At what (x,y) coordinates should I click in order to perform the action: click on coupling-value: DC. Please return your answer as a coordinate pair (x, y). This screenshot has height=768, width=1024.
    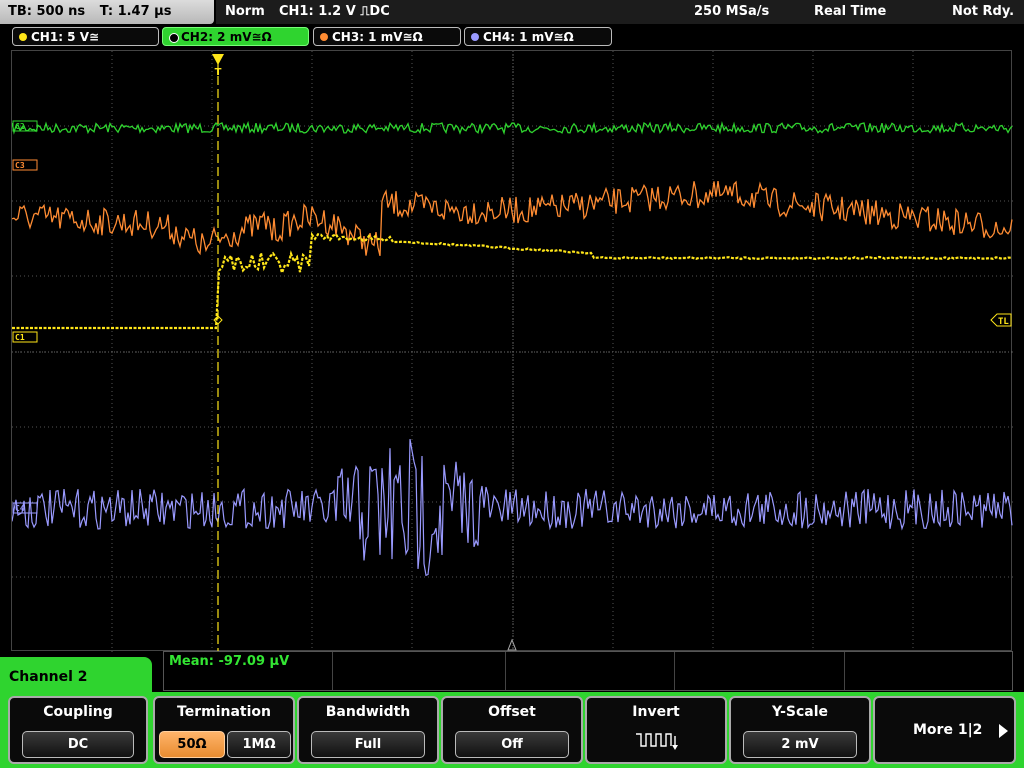
    Looking at the image, I should click on (78, 744).